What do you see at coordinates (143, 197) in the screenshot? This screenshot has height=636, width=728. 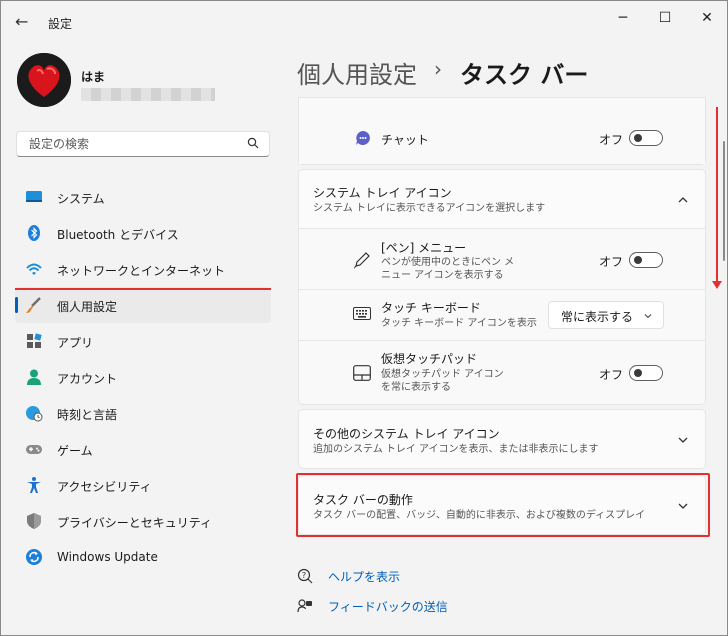 I see `sidebar-item-system: システム` at bounding box center [143, 197].